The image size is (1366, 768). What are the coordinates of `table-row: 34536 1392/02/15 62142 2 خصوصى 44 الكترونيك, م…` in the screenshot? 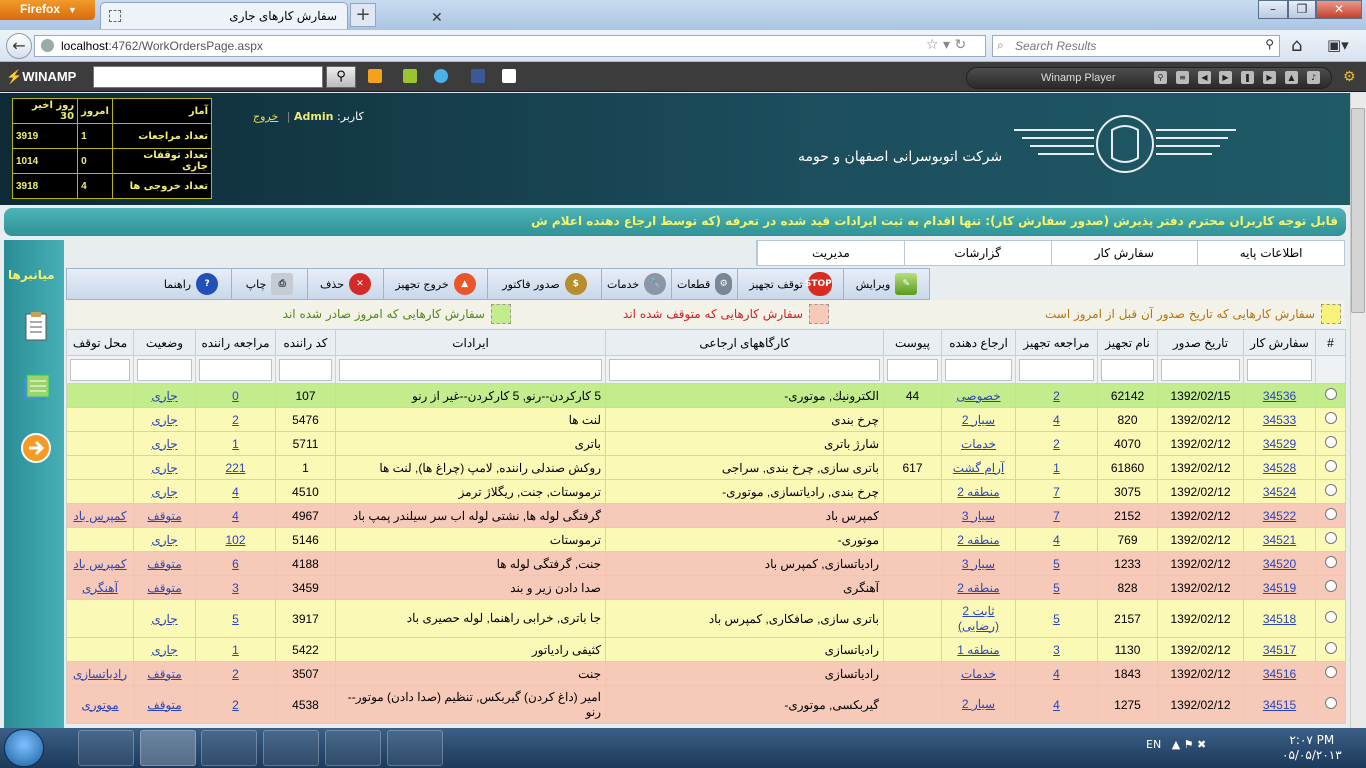 It's located at (706, 395).